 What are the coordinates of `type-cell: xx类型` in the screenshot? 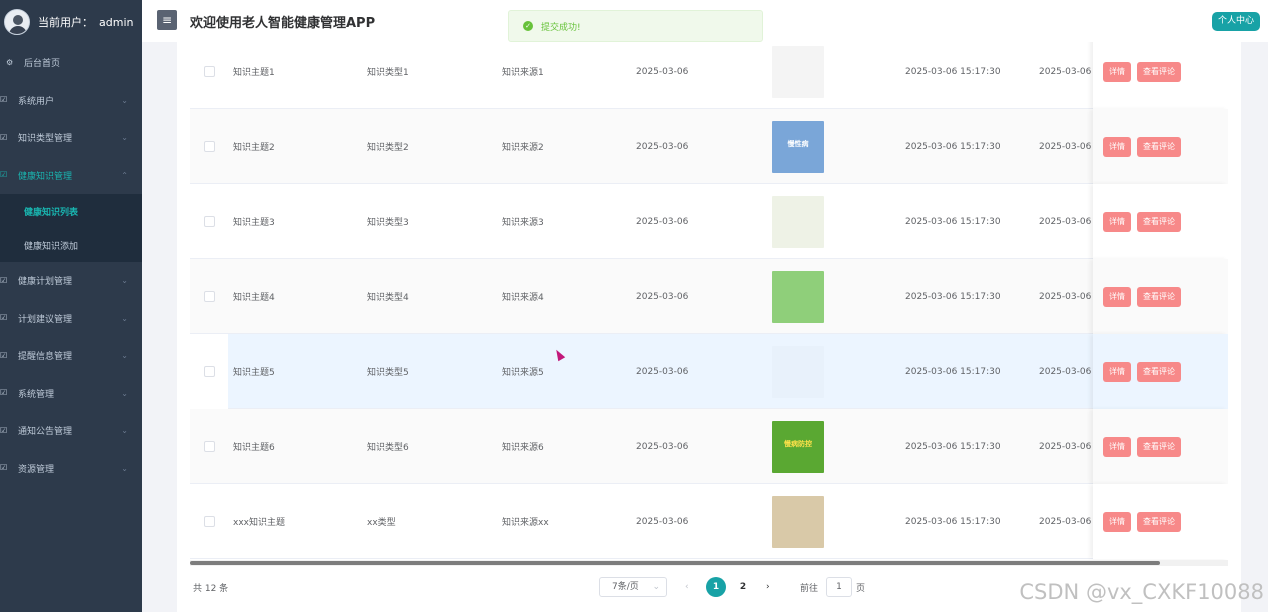 It's located at (381, 523).